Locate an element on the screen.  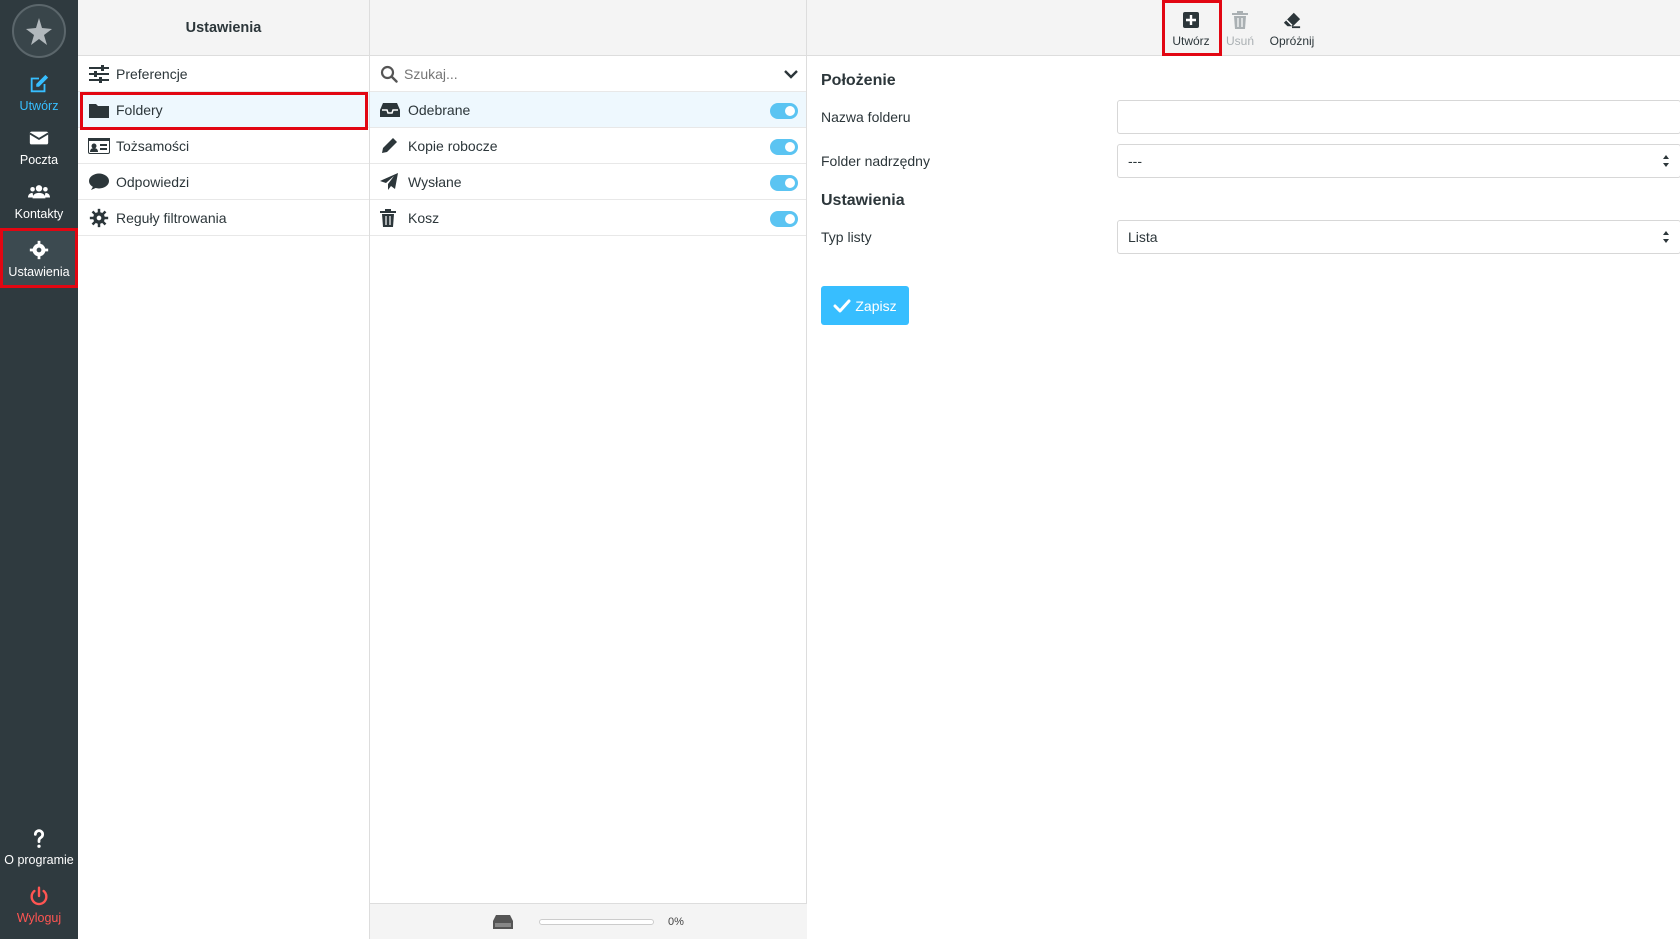
folder-name-label: Nazwa folderu is located at coordinates (866, 117).